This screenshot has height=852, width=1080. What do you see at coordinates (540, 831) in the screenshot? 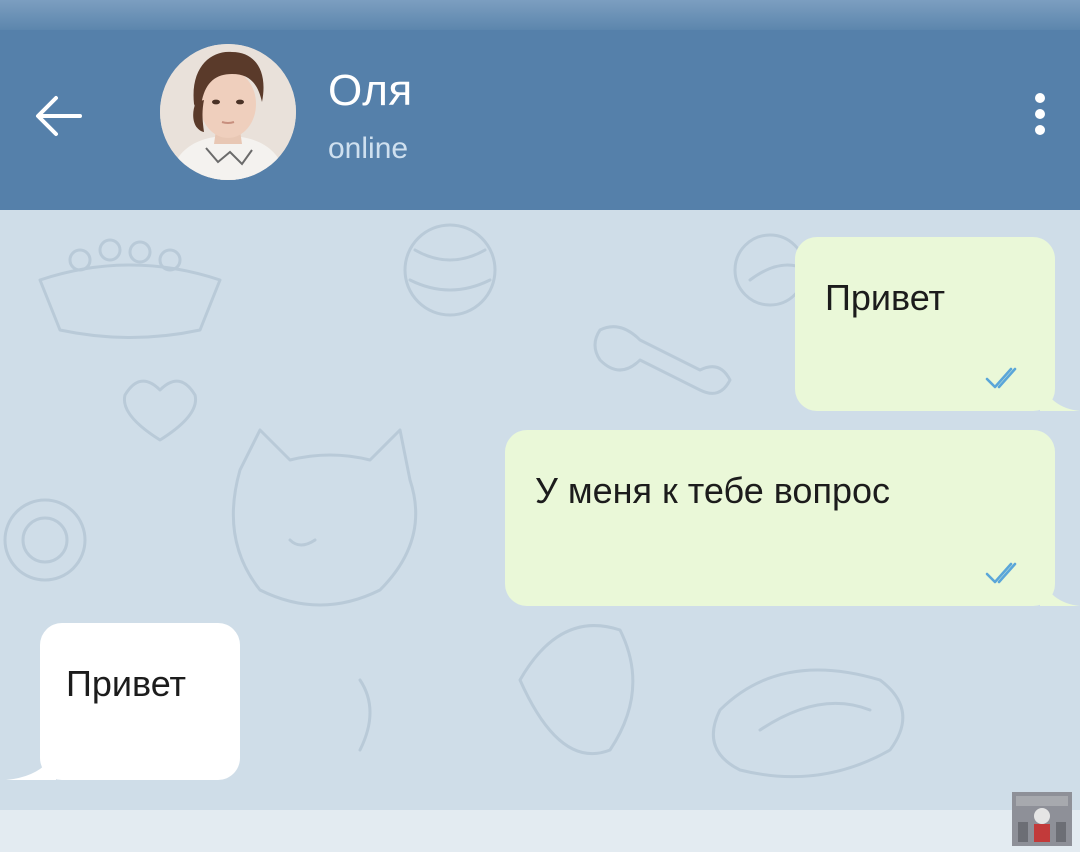
I see `bottom-bar` at bounding box center [540, 831].